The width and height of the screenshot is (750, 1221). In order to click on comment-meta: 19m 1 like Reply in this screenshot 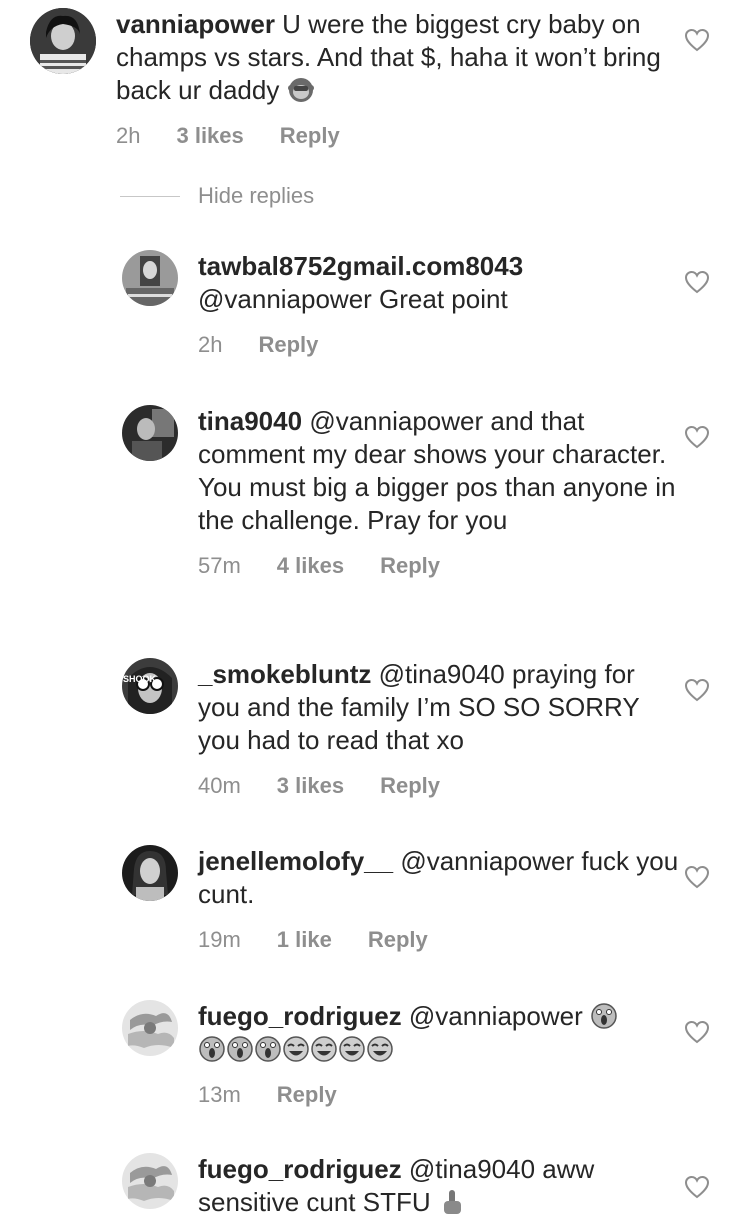, I will do `click(440, 940)`.